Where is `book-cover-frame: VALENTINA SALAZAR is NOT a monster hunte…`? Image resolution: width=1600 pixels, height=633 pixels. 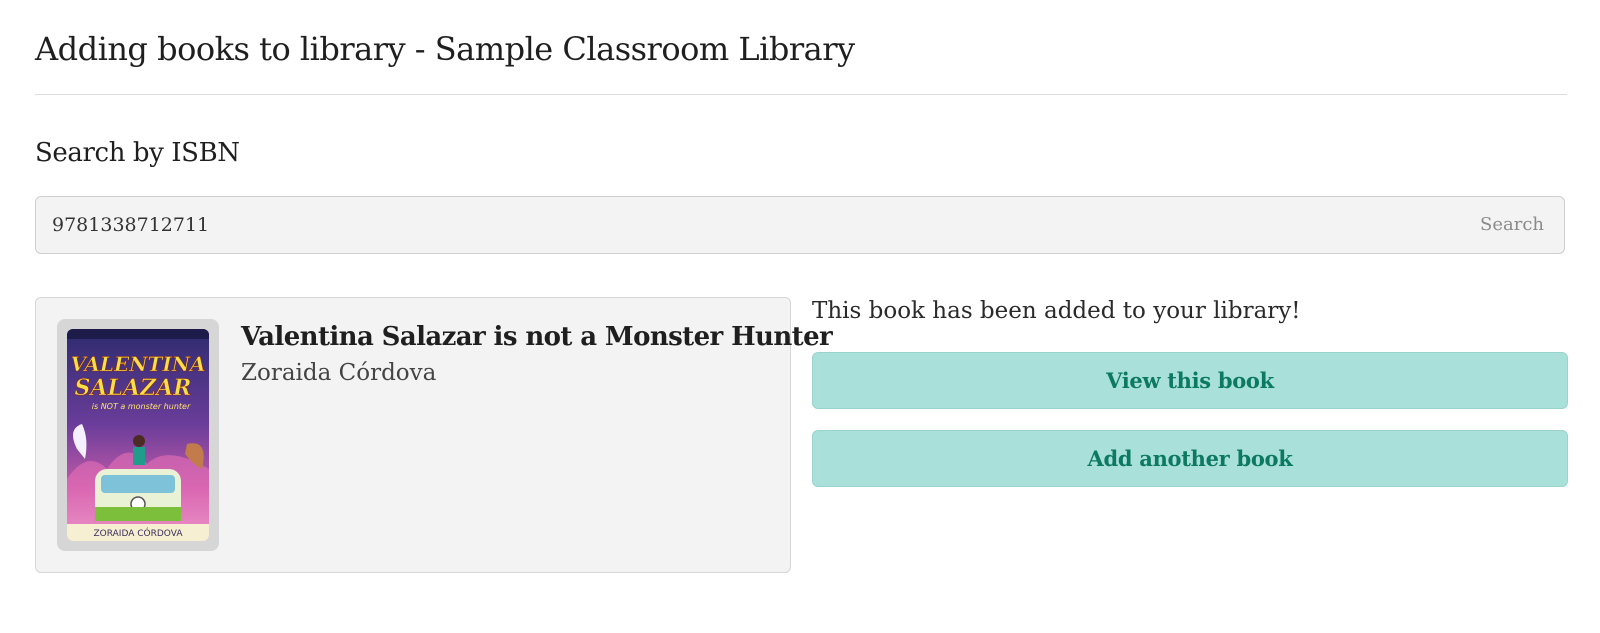
book-cover-frame: VALENTINA SALAZAR is NOT a monster hunte… is located at coordinates (138, 435).